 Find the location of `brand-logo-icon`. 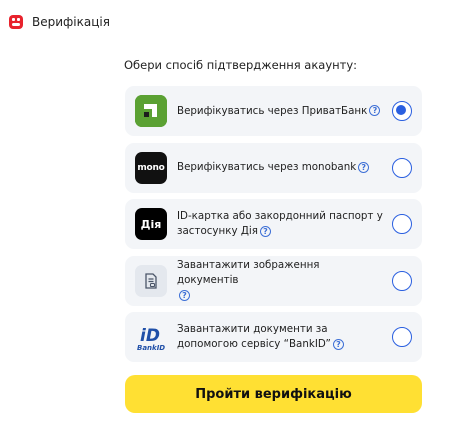

brand-logo-icon is located at coordinates (16, 22).